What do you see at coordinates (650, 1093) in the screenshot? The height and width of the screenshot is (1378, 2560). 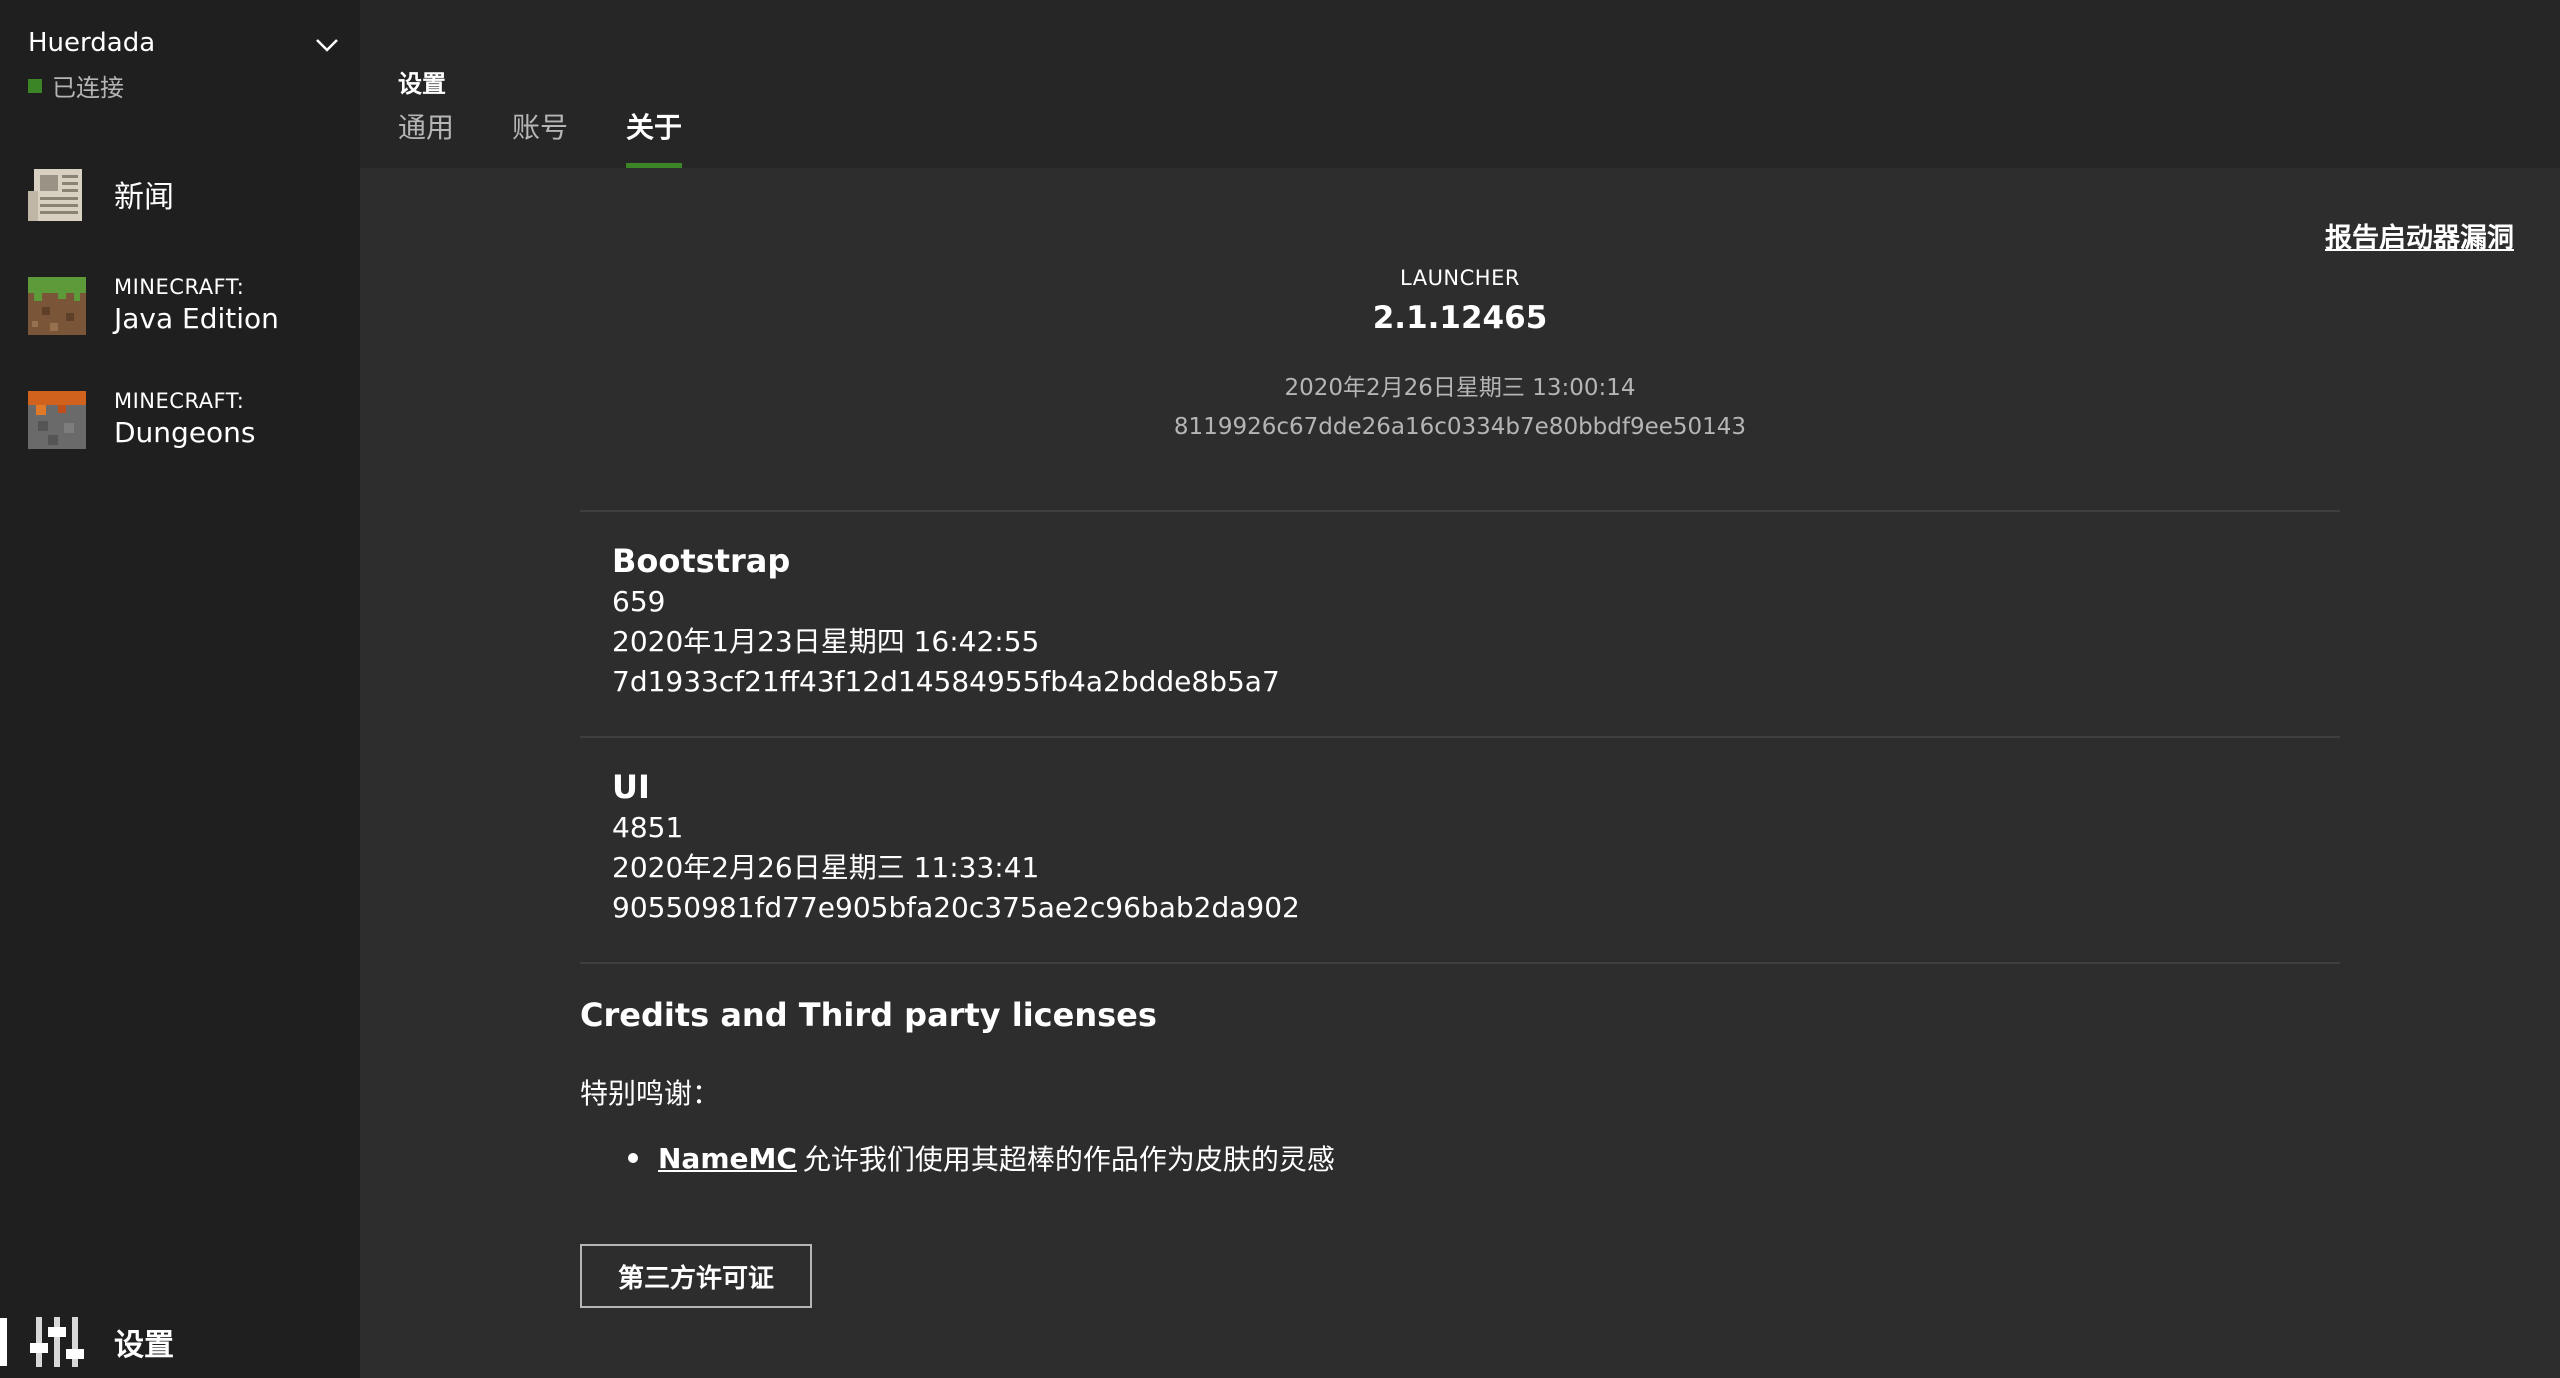 I see `special-thanks-label: 特别鸣谢：` at bounding box center [650, 1093].